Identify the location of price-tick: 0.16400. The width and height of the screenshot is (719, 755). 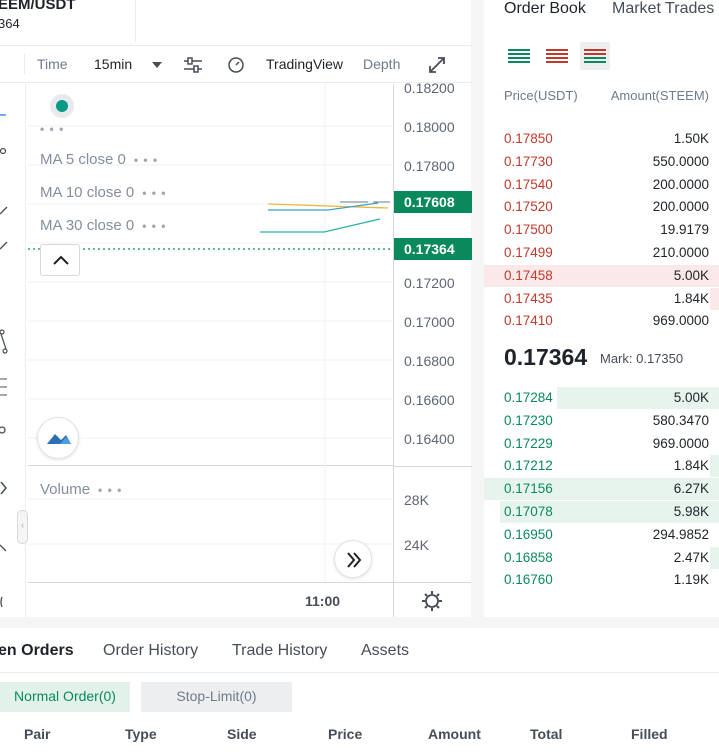
(429, 439).